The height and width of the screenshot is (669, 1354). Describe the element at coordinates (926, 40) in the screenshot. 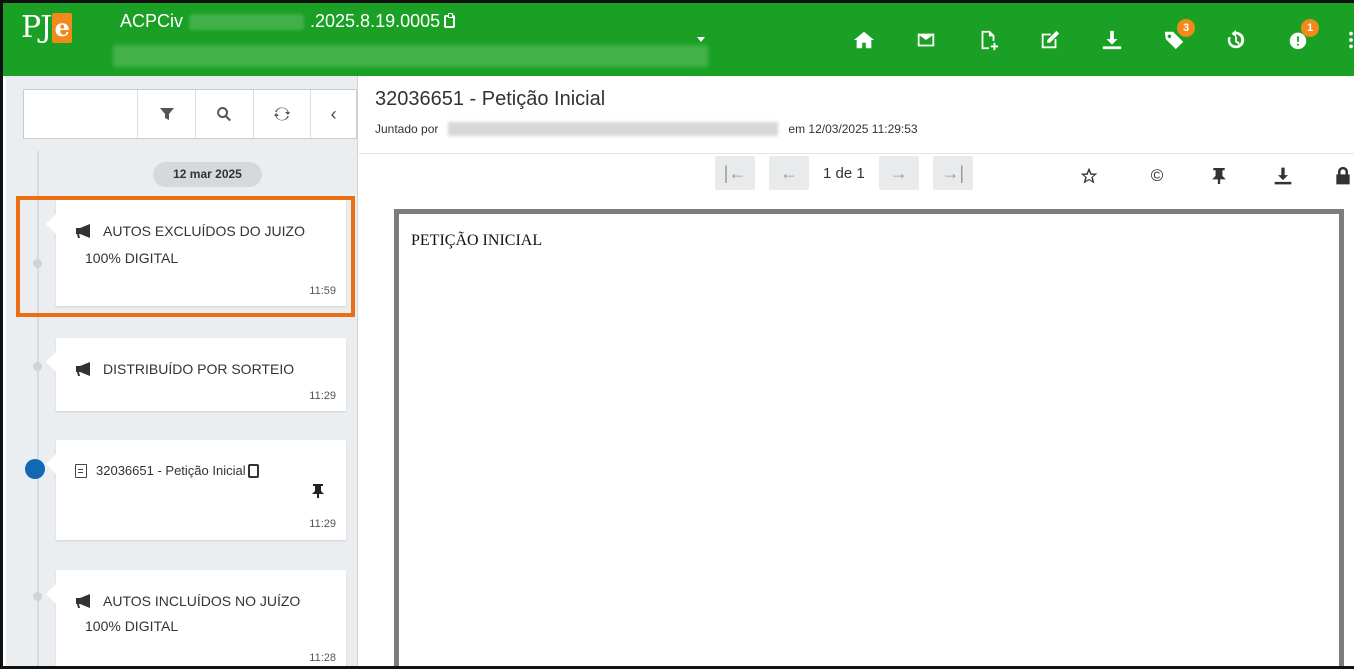

I see `mail-icon` at that location.